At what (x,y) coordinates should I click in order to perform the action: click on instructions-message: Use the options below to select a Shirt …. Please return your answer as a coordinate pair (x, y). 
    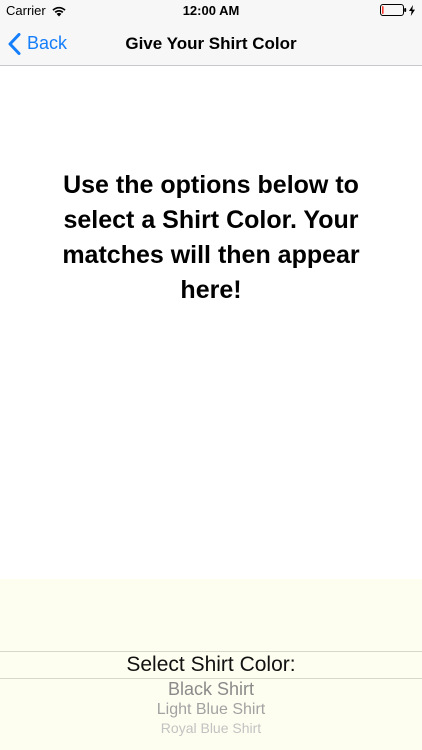
    Looking at the image, I should click on (211, 237).